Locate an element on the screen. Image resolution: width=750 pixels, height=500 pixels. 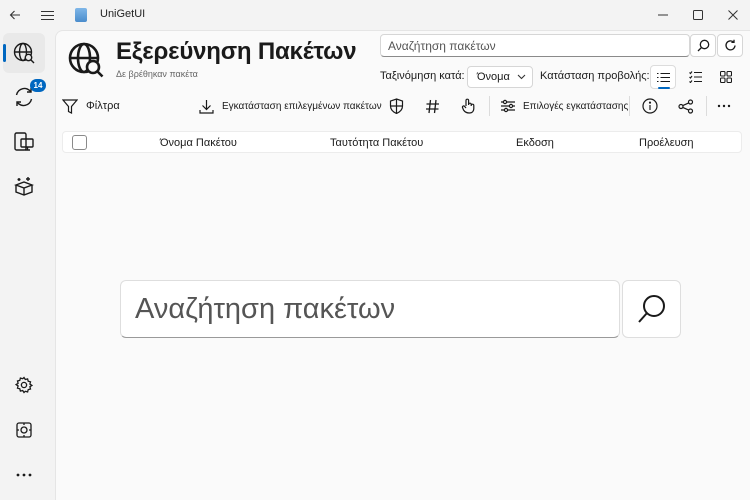
view-grid-button is located at coordinates (726, 77).